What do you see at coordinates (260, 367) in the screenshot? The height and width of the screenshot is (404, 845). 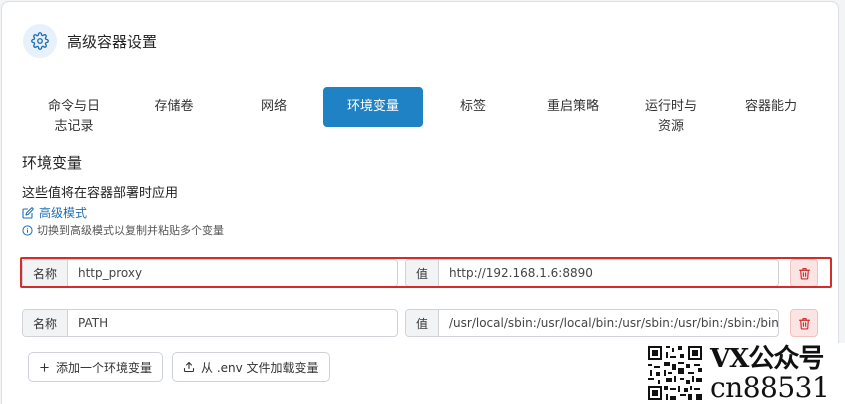 I see `load-env-file-label: 从 .env 文件加载变量` at bounding box center [260, 367].